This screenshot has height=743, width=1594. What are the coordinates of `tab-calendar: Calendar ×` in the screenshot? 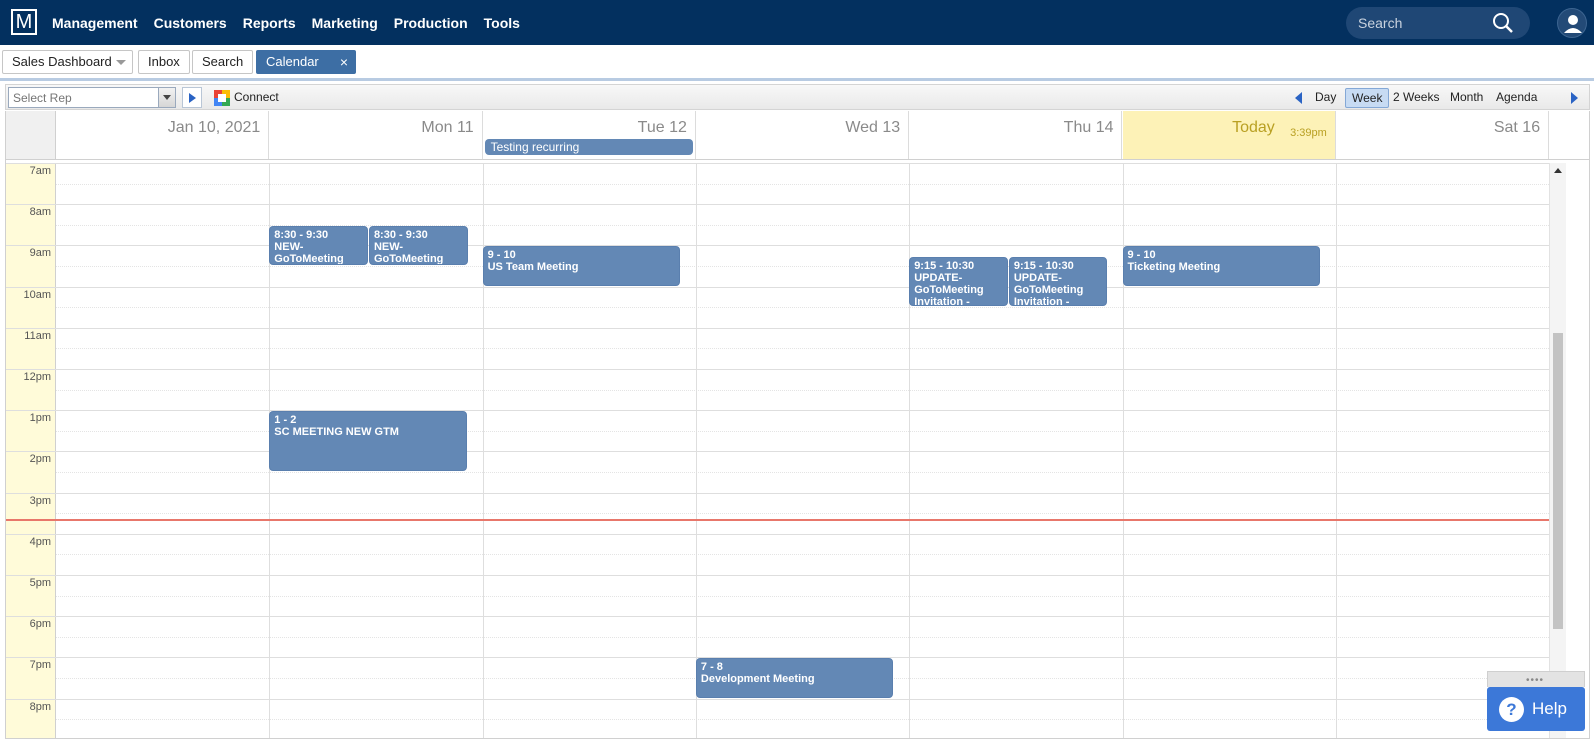 It's located at (306, 62).